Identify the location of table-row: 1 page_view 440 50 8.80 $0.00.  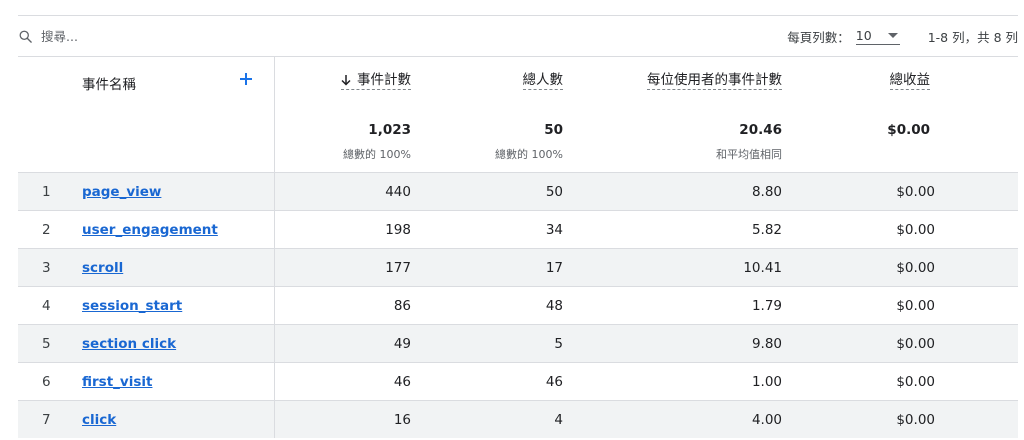
(518, 191).